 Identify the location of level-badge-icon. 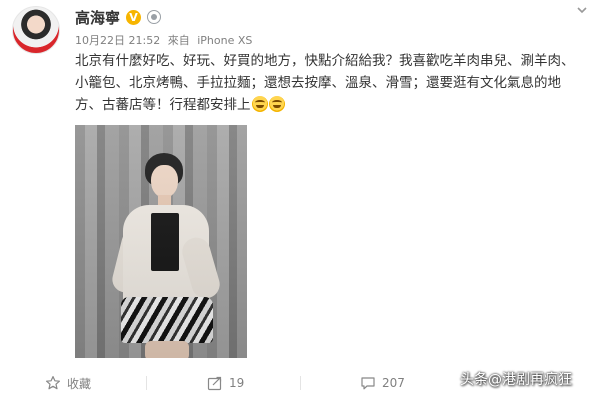
(154, 17).